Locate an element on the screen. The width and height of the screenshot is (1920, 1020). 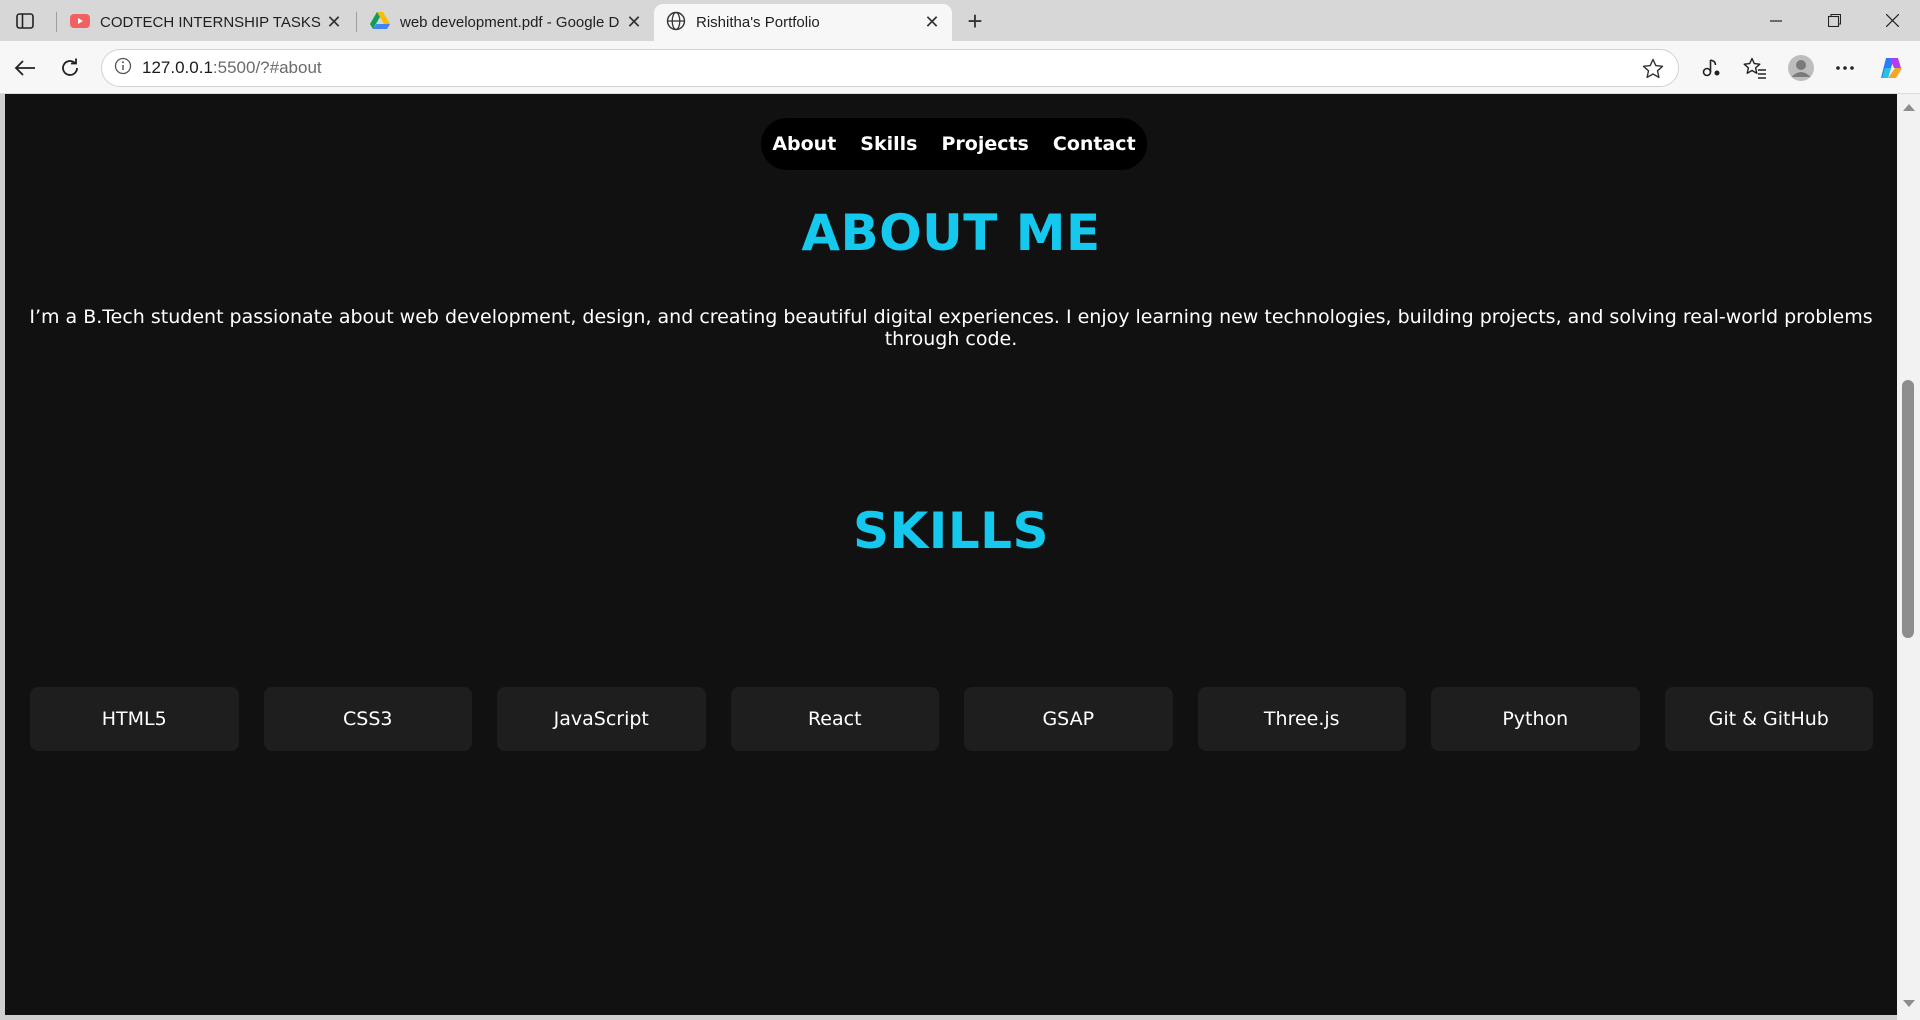
nav-link-contact: Contact is located at coordinates (1094, 144).